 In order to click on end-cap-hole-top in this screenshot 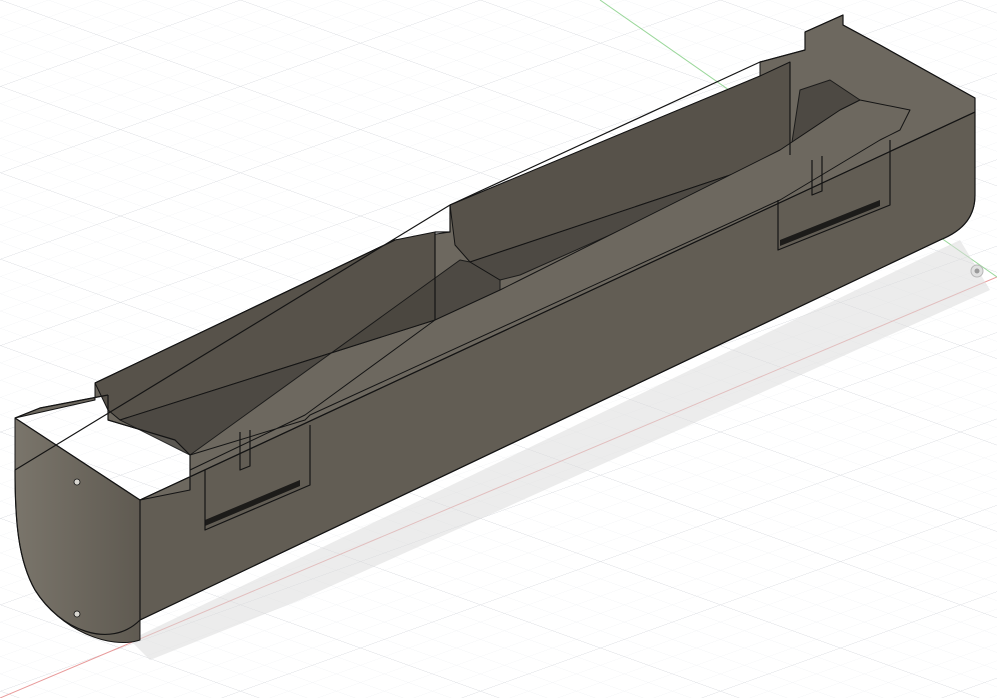, I will do `click(77, 482)`.